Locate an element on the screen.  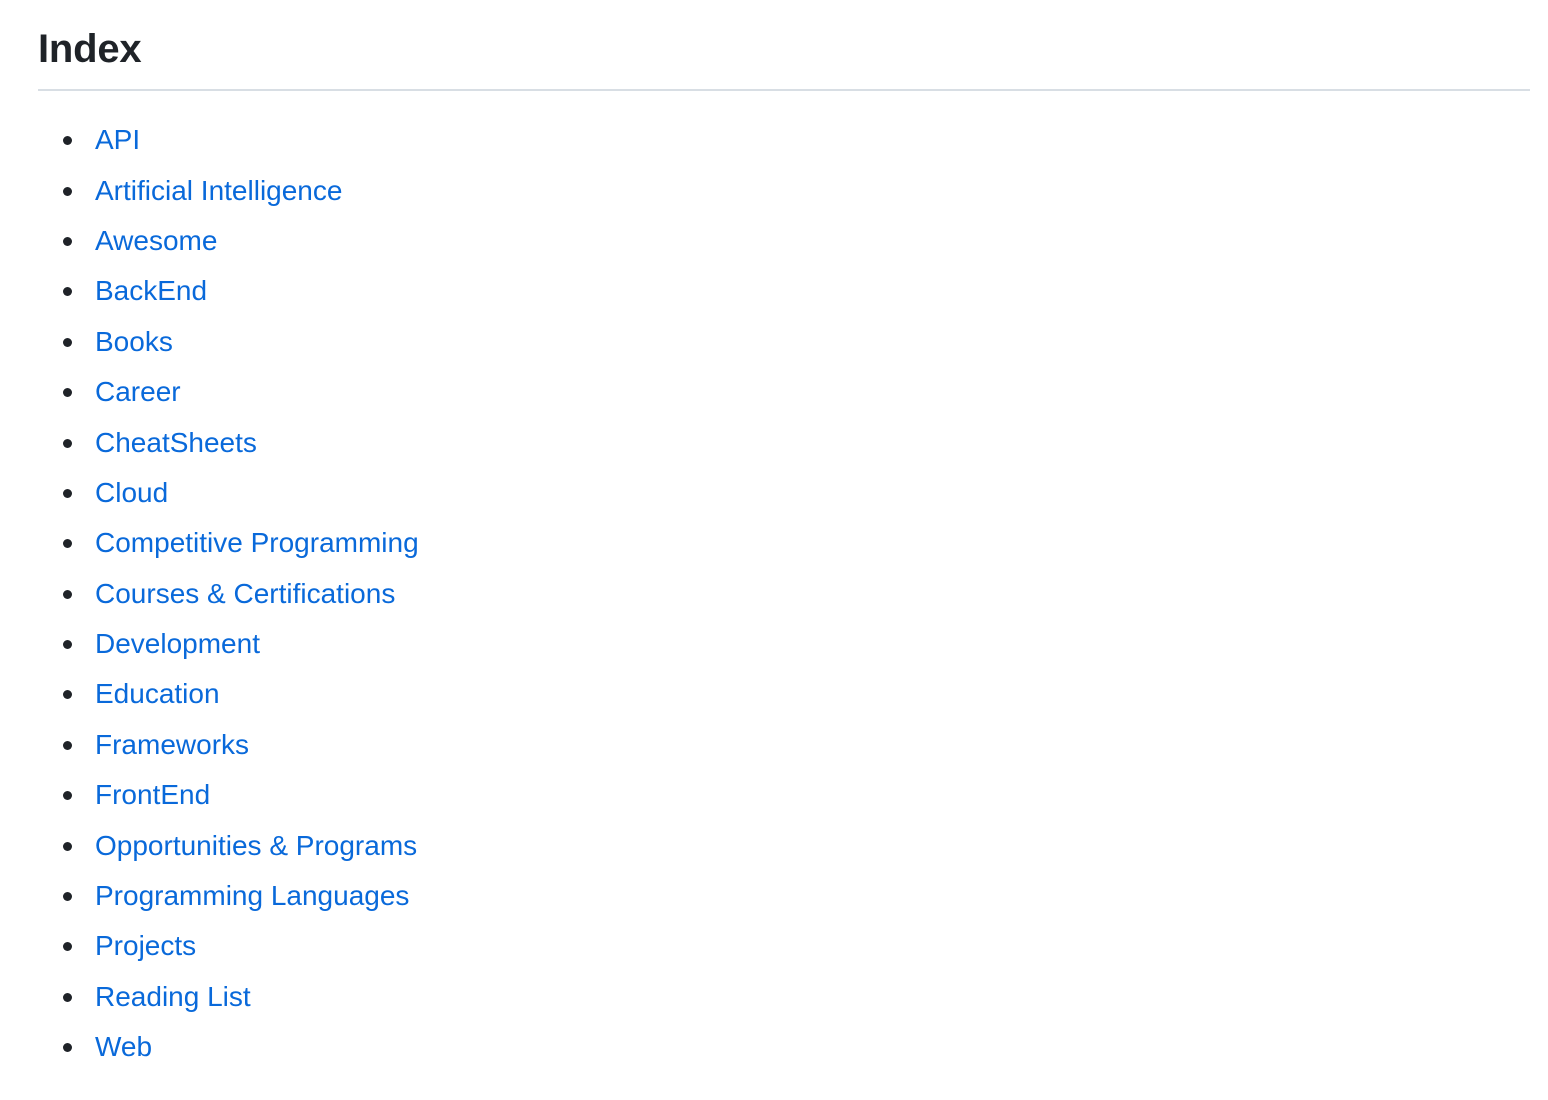
list-item: FrontEnd is located at coordinates (784, 795).